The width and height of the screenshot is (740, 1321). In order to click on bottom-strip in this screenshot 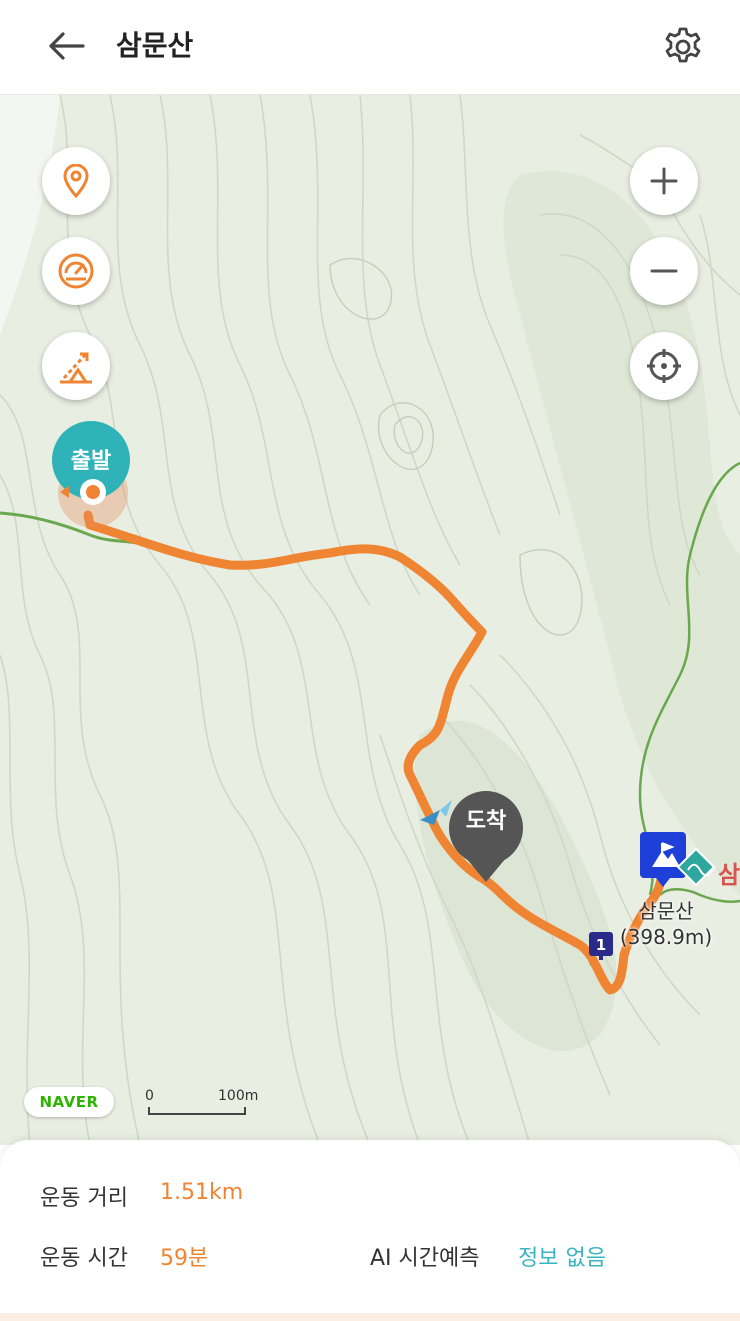, I will do `click(370, 1317)`.